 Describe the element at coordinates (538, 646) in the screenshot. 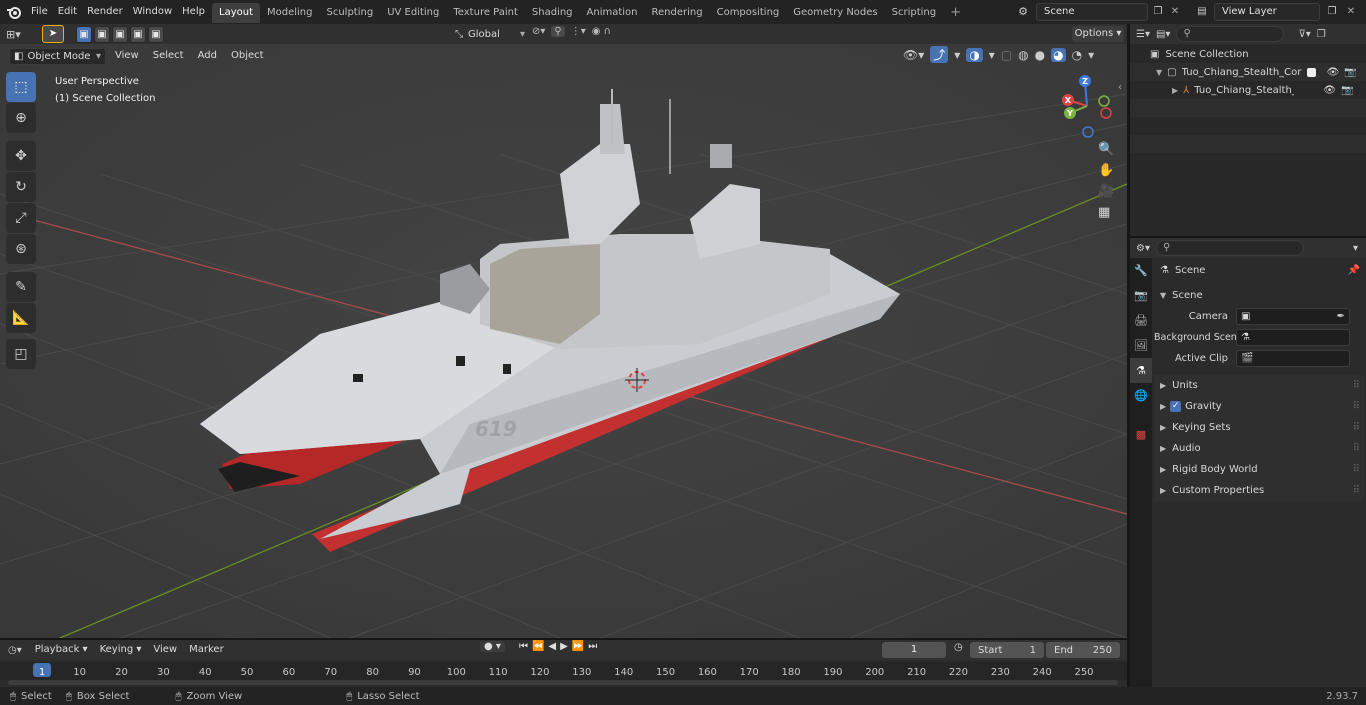

I see `jump-to-keyframe-back-icon: ⏪` at that location.